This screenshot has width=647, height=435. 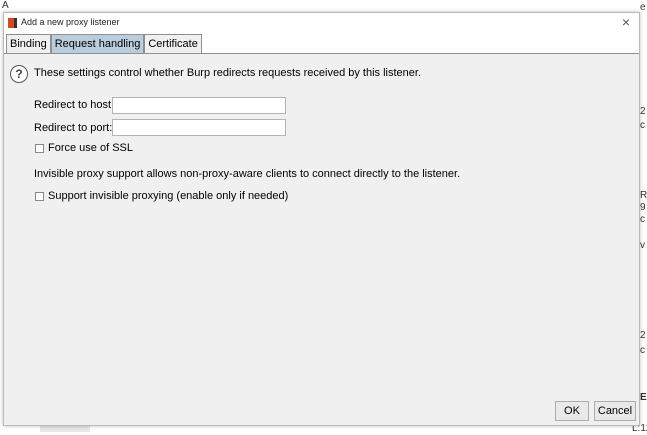 What do you see at coordinates (199, 105) in the screenshot?
I see `redirect-host-input` at bounding box center [199, 105].